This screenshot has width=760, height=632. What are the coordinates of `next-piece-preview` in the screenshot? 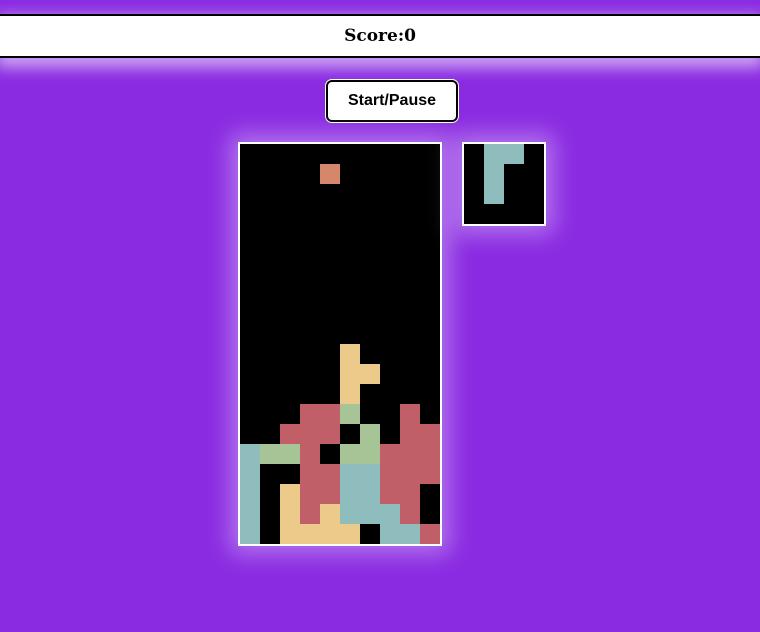 It's located at (504, 184).